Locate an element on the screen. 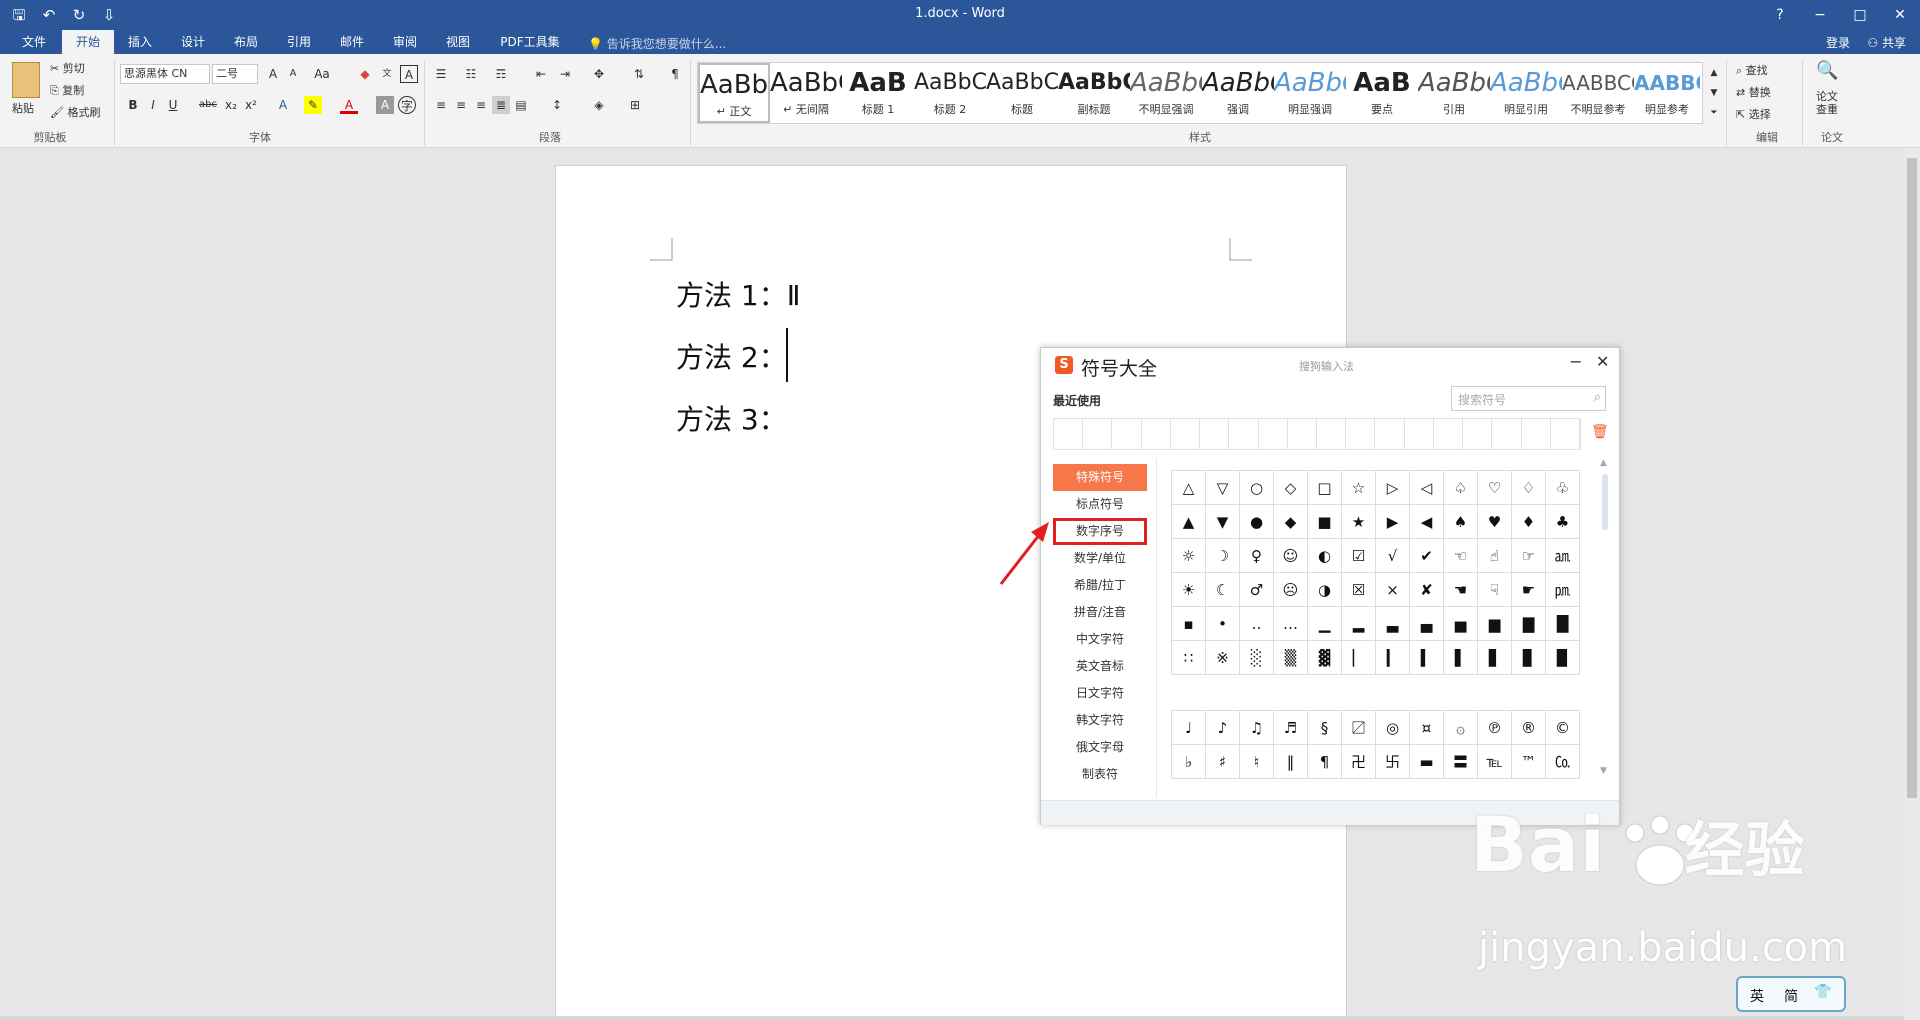 This screenshot has width=1920, height=1020. style-title: AaBbC(标题 is located at coordinates (1022, 93).